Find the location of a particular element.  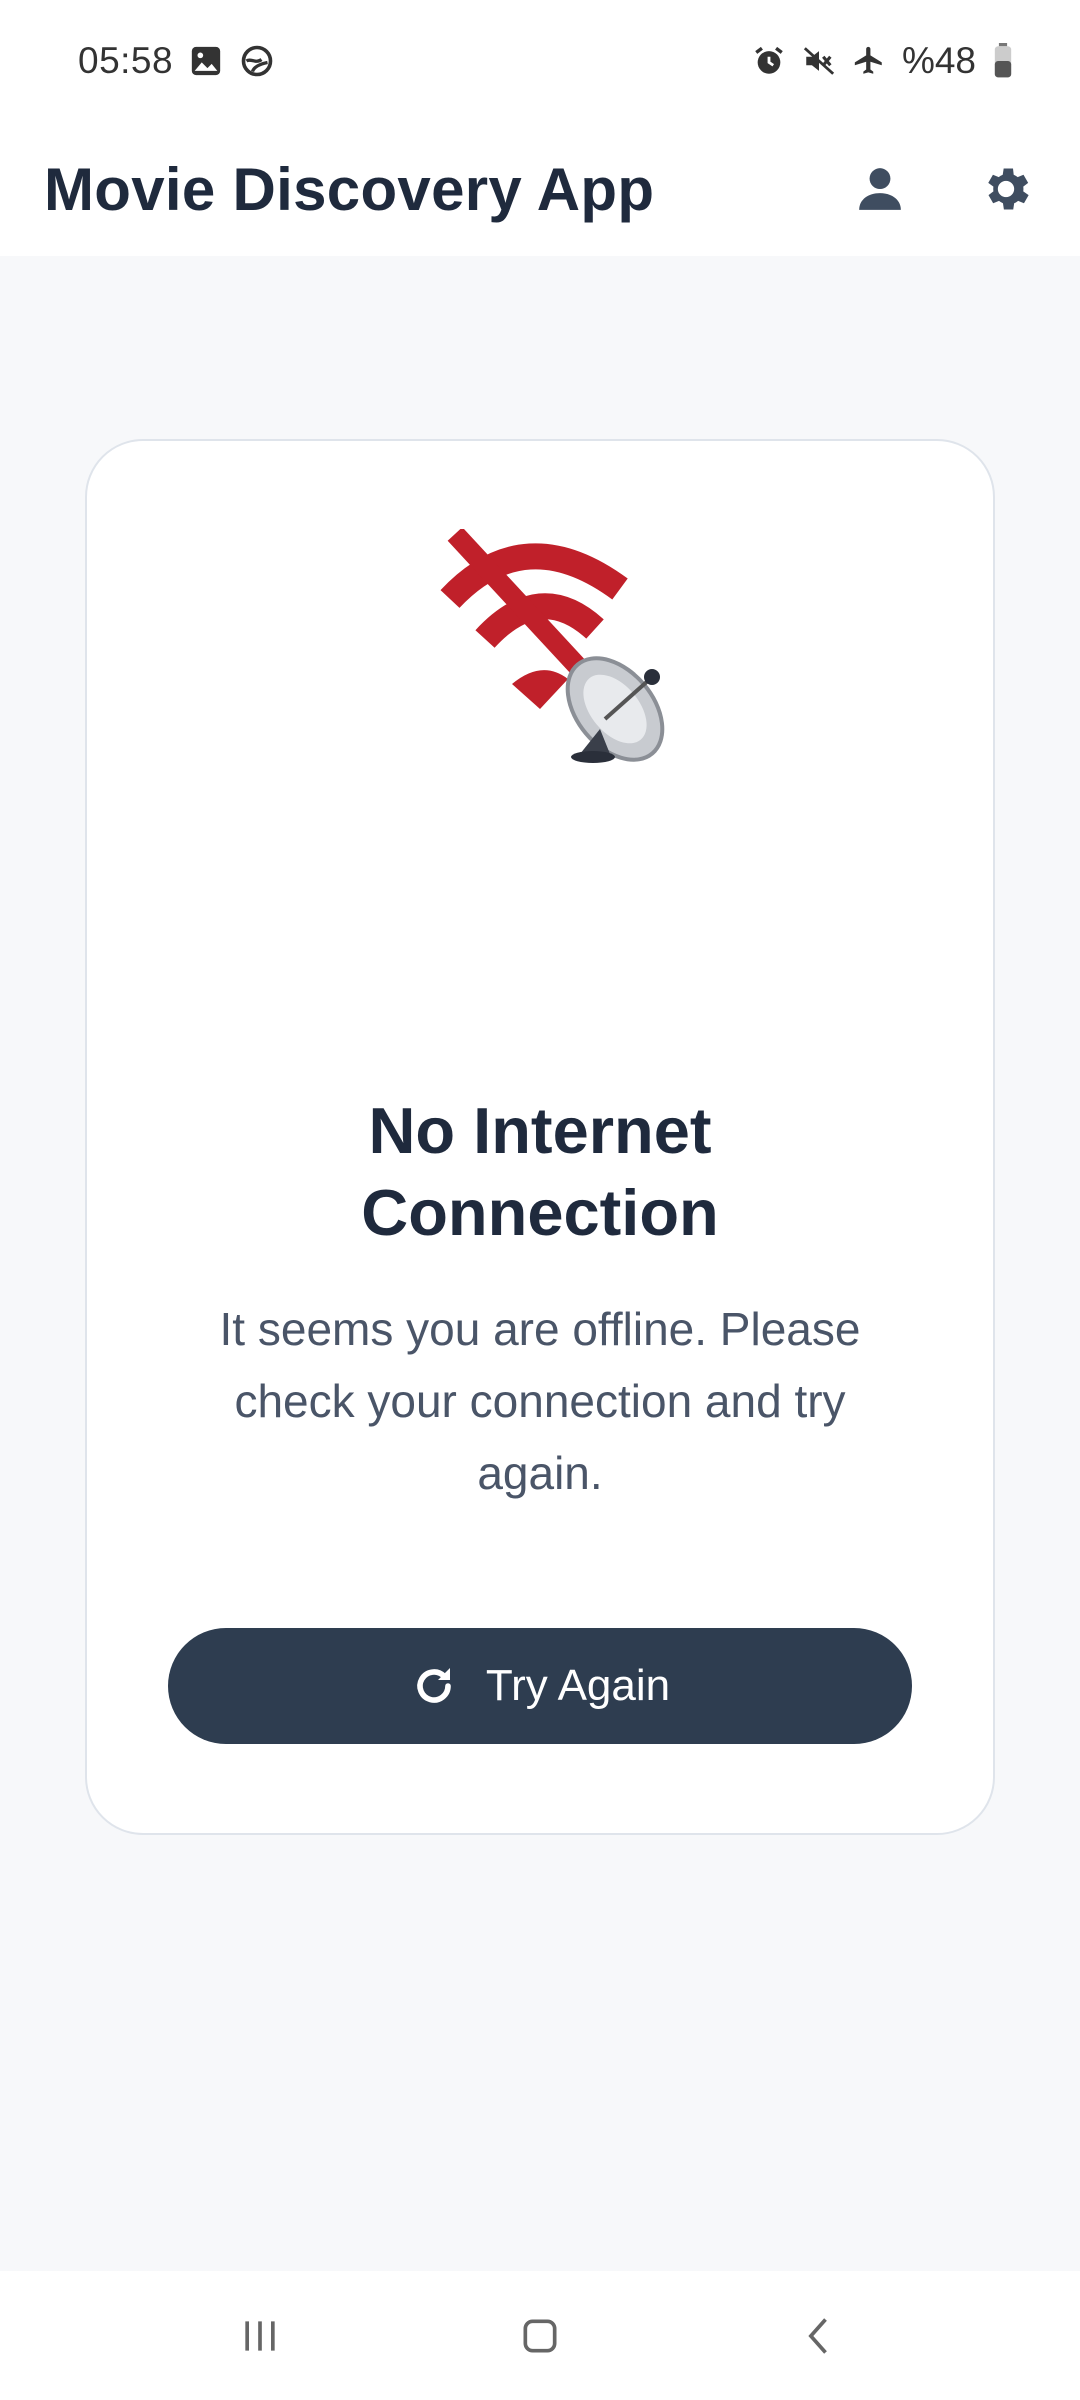

back-button is located at coordinates (820, 2336).